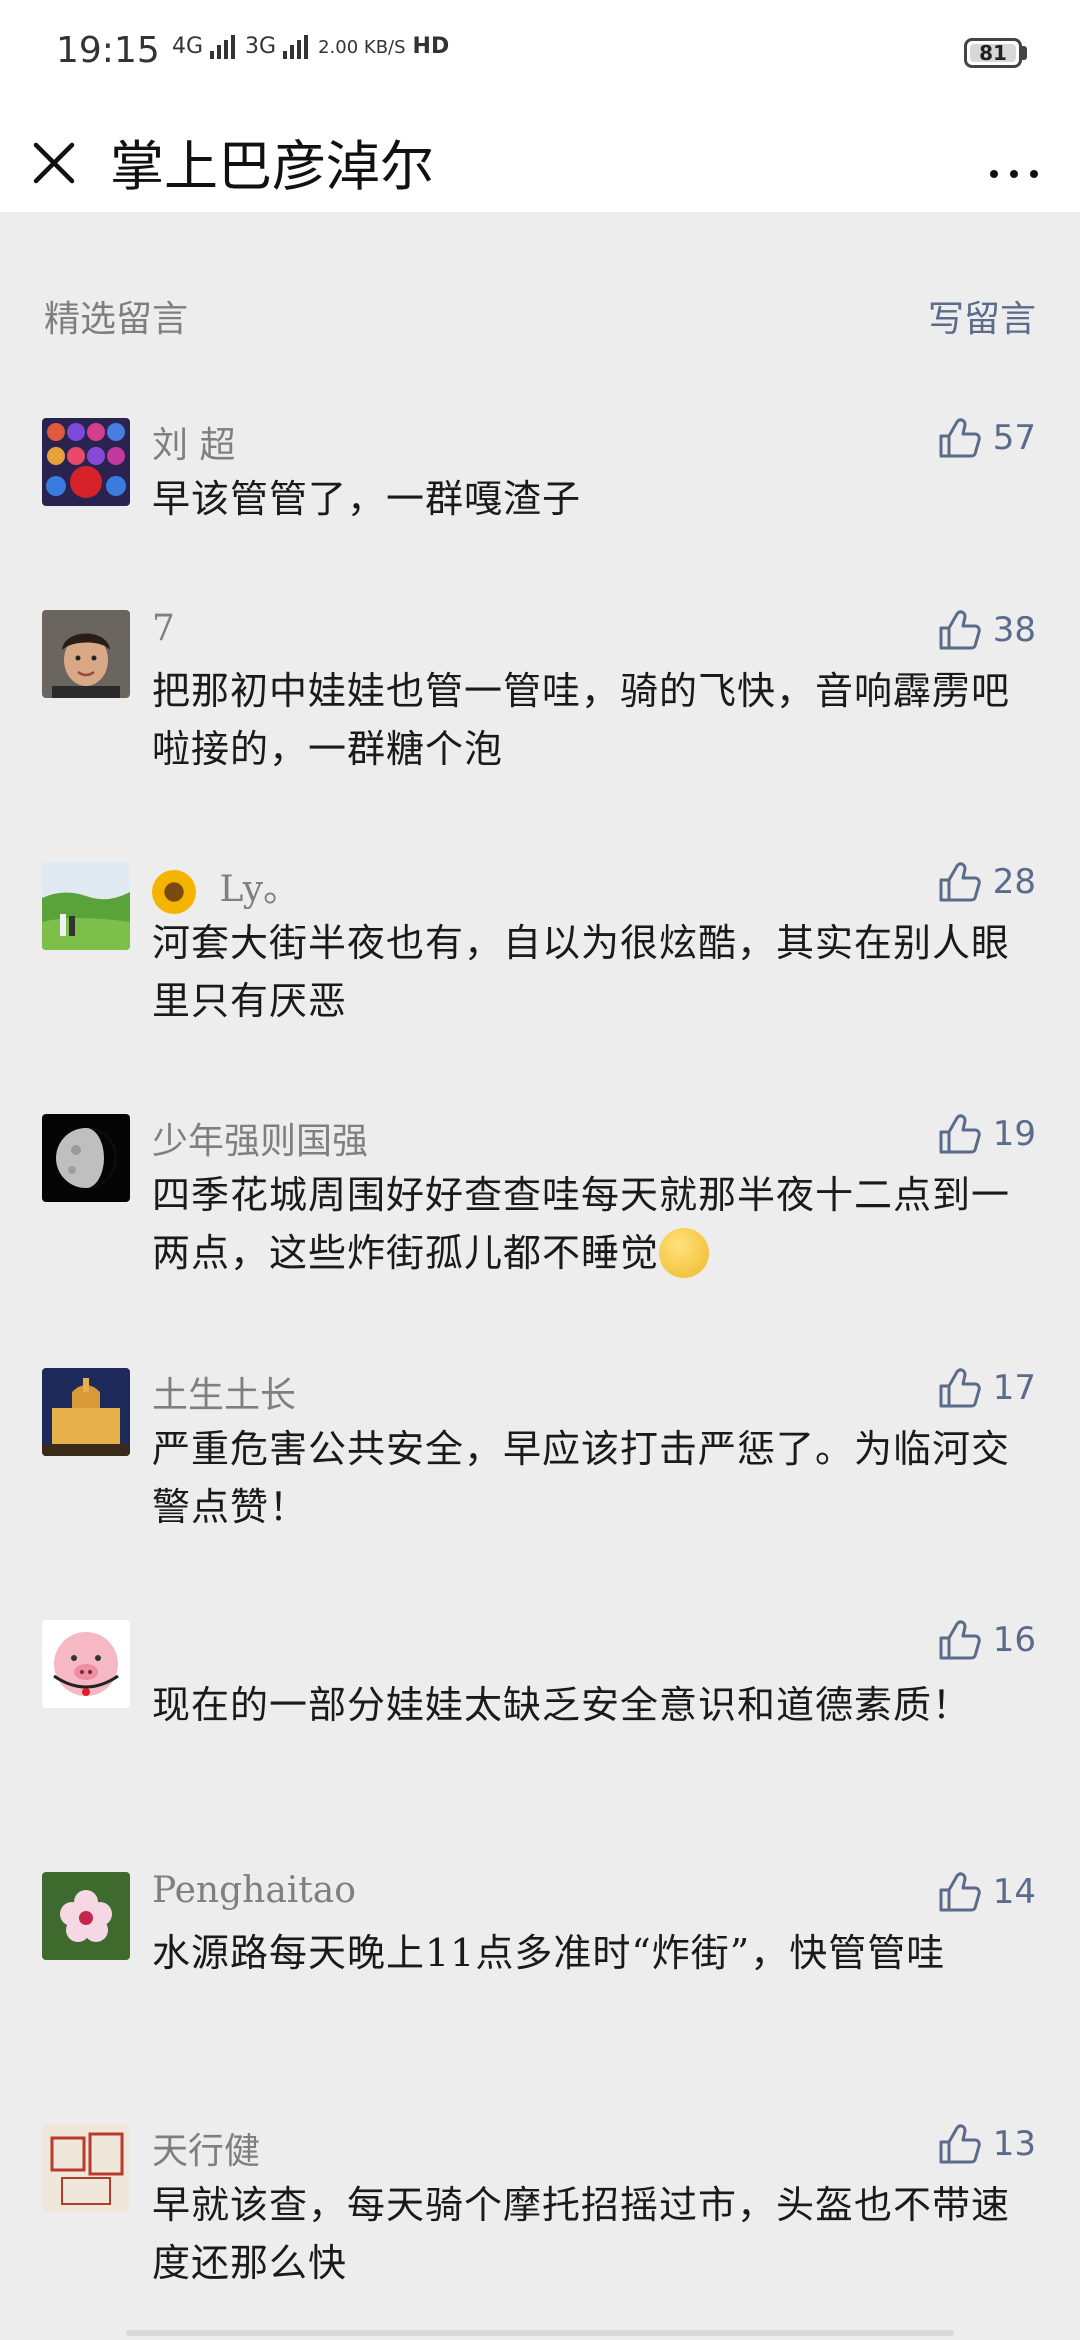  Describe the element at coordinates (986, 1388) in the screenshot. I see `like-button: 17` at that location.